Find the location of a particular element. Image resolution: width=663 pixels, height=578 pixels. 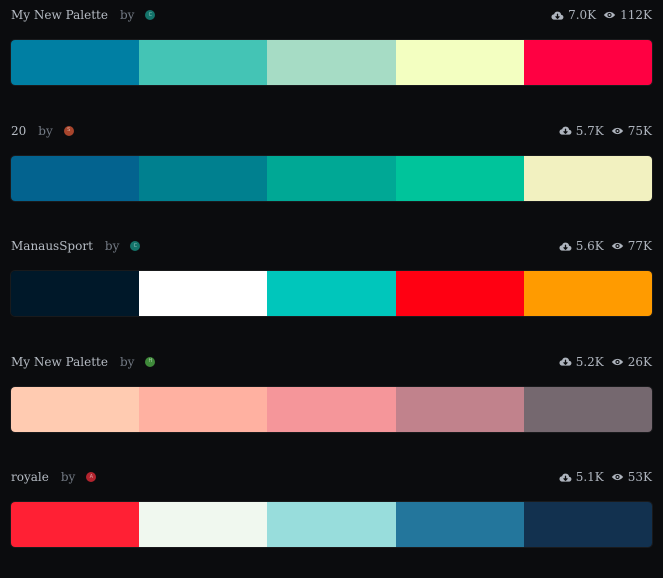

palette-stats: 5.1K 53K is located at coordinates (605, 477).